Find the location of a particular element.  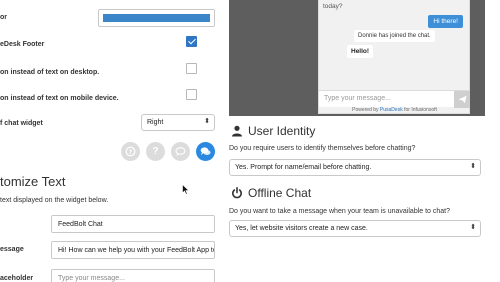

icon-choice-help-circle: ? is located at coordinates (130, 151).